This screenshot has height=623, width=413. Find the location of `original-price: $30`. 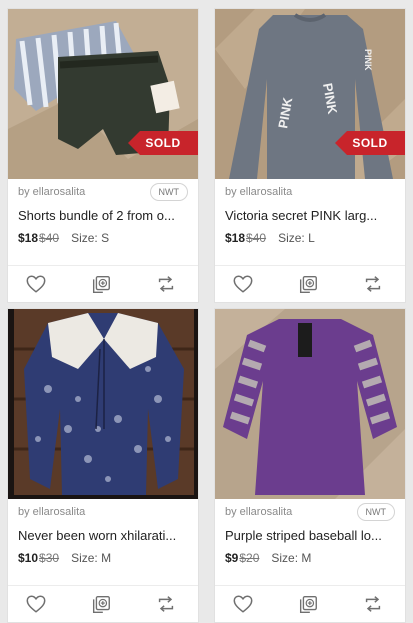

original-price: $30 is located at coordinates (49, 558).